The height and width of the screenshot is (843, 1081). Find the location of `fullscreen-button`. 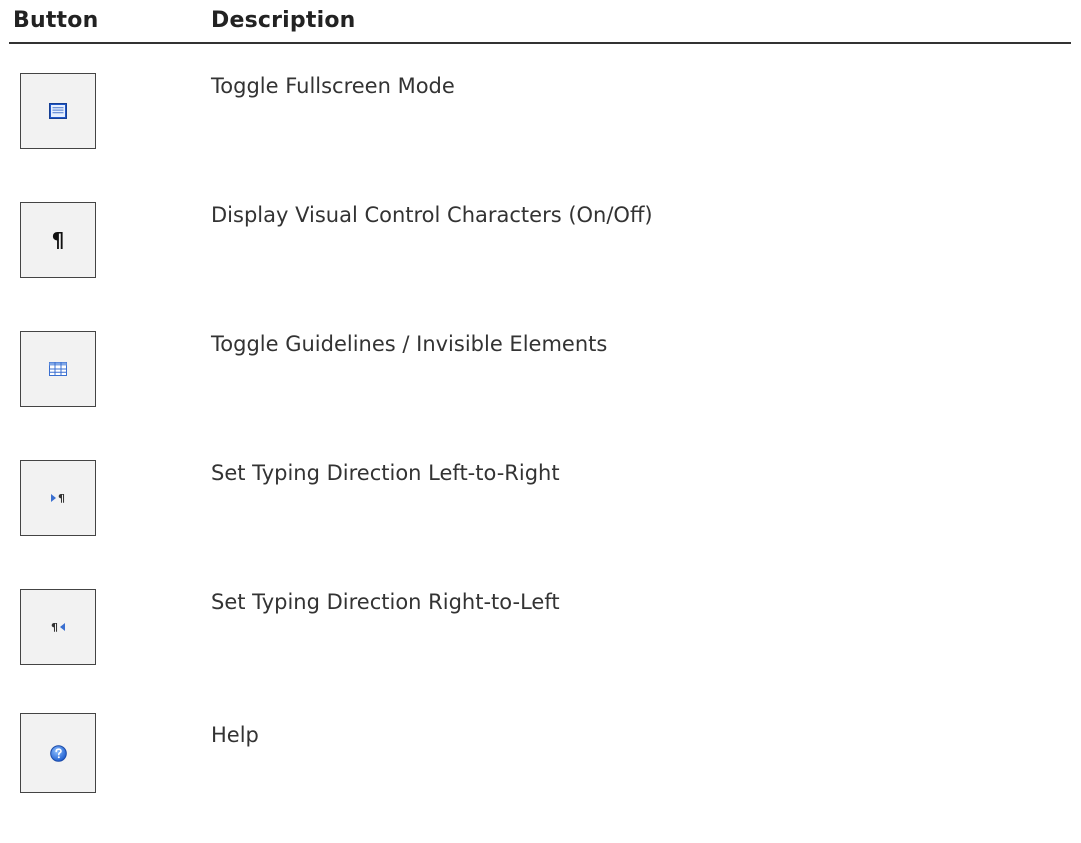

fullscreen-button is located at coordinates (58, 111).